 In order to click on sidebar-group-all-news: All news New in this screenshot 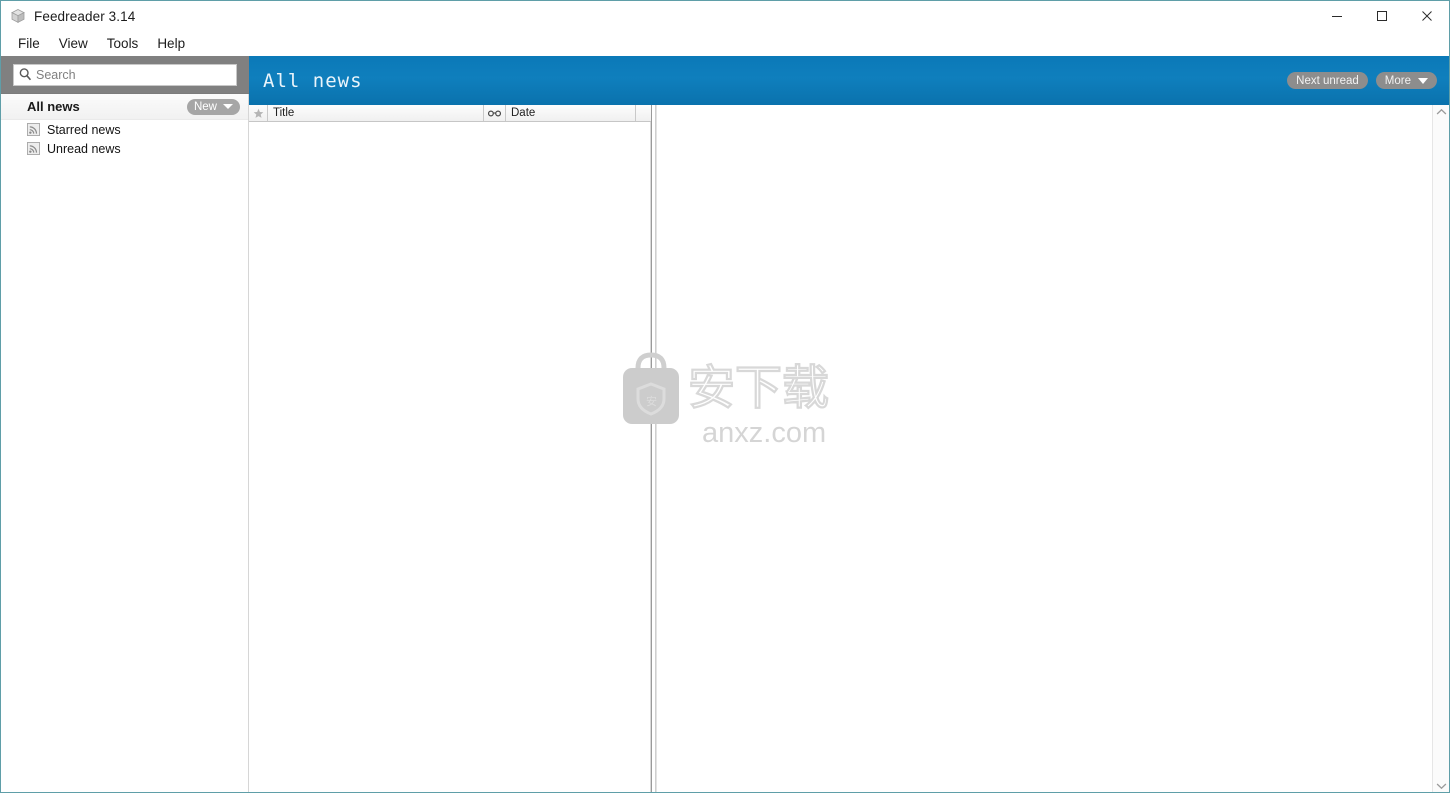, I will do `click(124, 107)`.